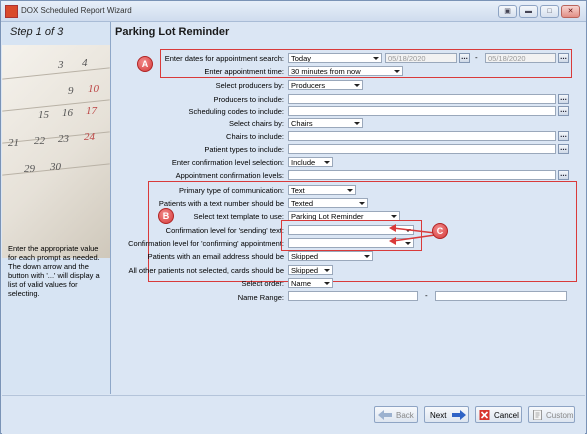  Describe the element at coordinates (310, 283) in the screenshot. I see `order-select: Name` at that location.